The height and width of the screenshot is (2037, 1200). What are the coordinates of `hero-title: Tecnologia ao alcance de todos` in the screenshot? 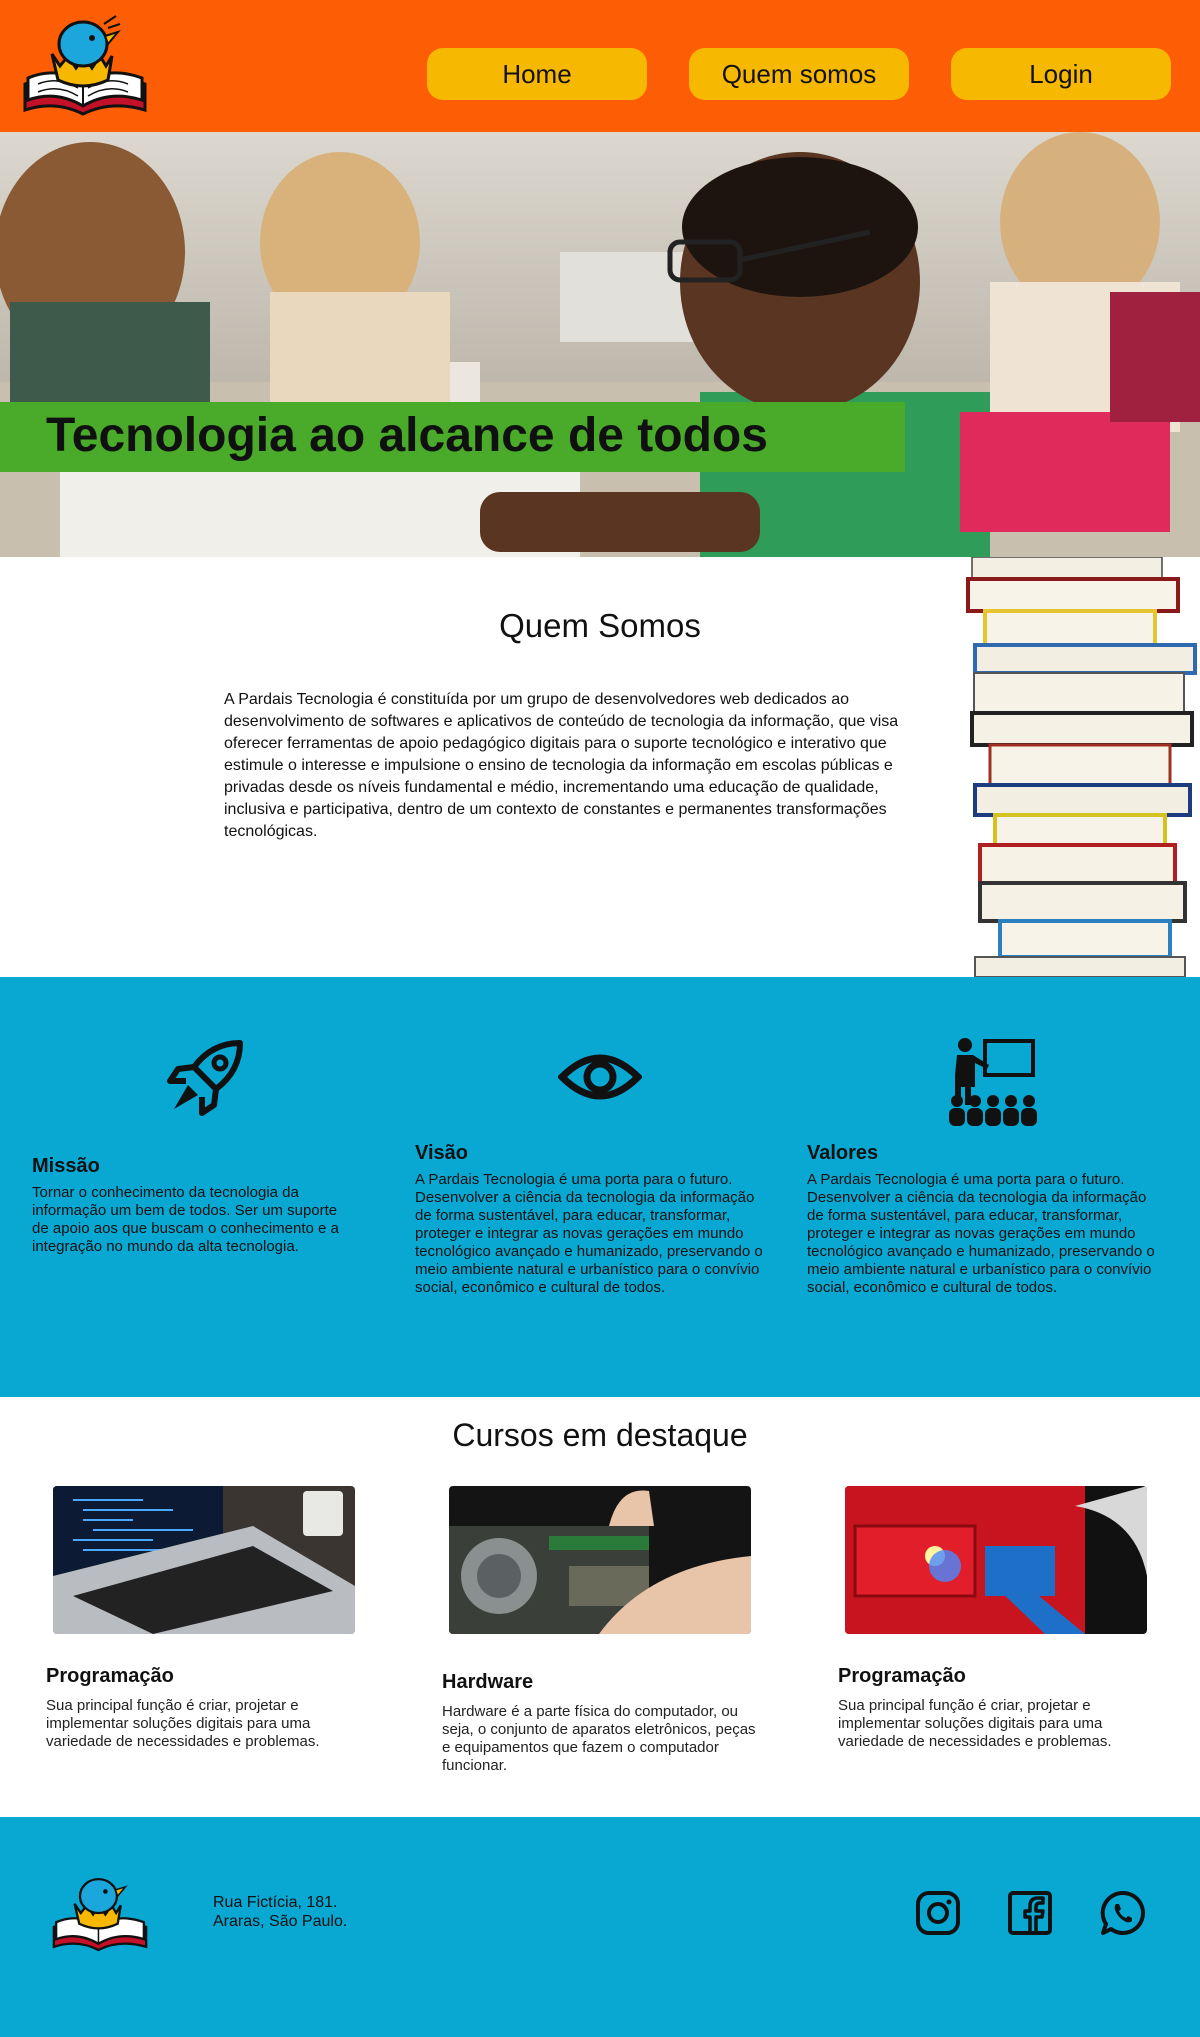 It's located at (407, 435).